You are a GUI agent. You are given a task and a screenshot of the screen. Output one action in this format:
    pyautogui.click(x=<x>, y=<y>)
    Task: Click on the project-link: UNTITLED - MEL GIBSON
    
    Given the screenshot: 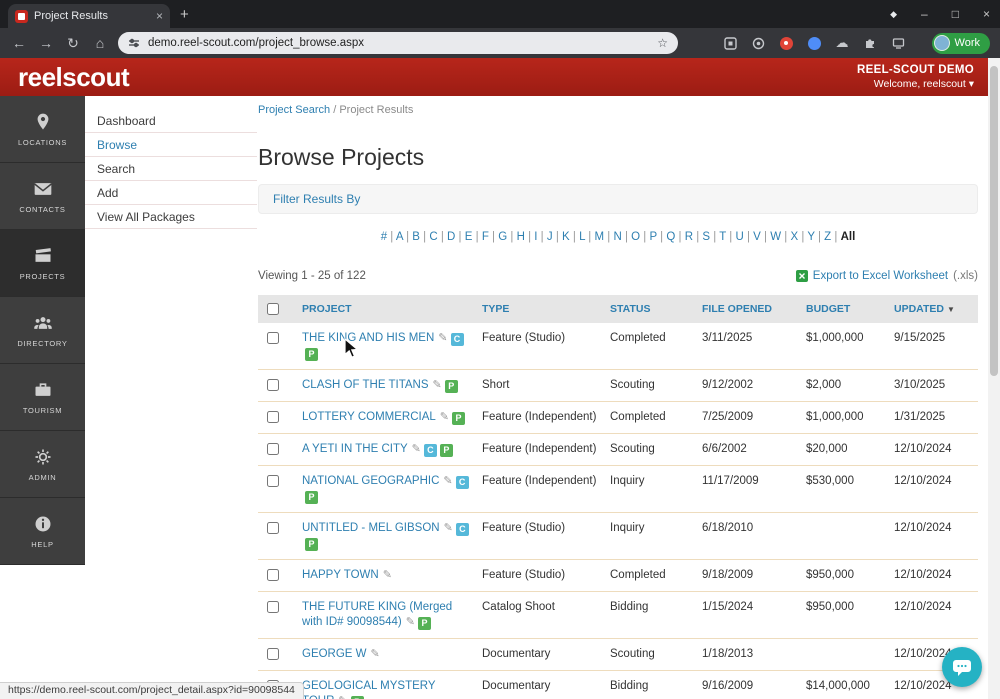 What is the action you would take?
    pyautogui.click(x=371, y=528)
    